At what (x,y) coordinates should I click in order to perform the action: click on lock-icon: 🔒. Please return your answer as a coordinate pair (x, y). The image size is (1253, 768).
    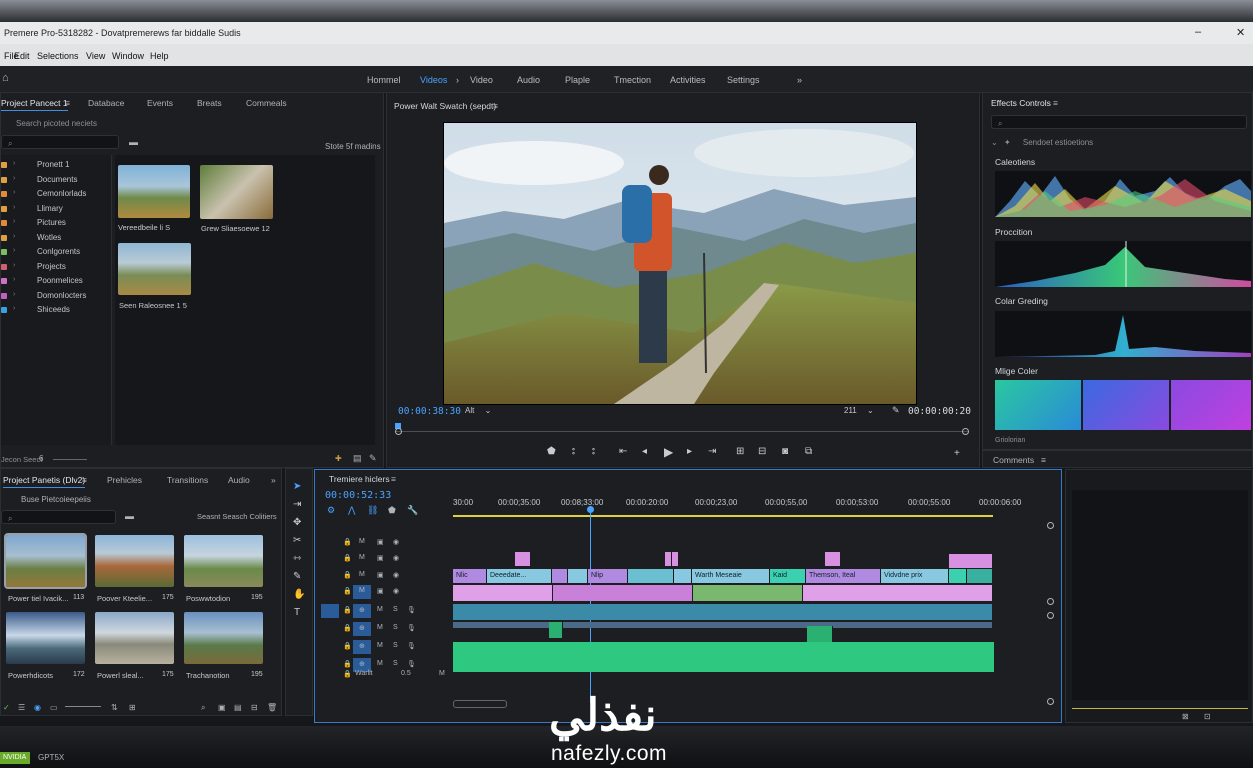
    Looking at the image, I should click on (347, 628).